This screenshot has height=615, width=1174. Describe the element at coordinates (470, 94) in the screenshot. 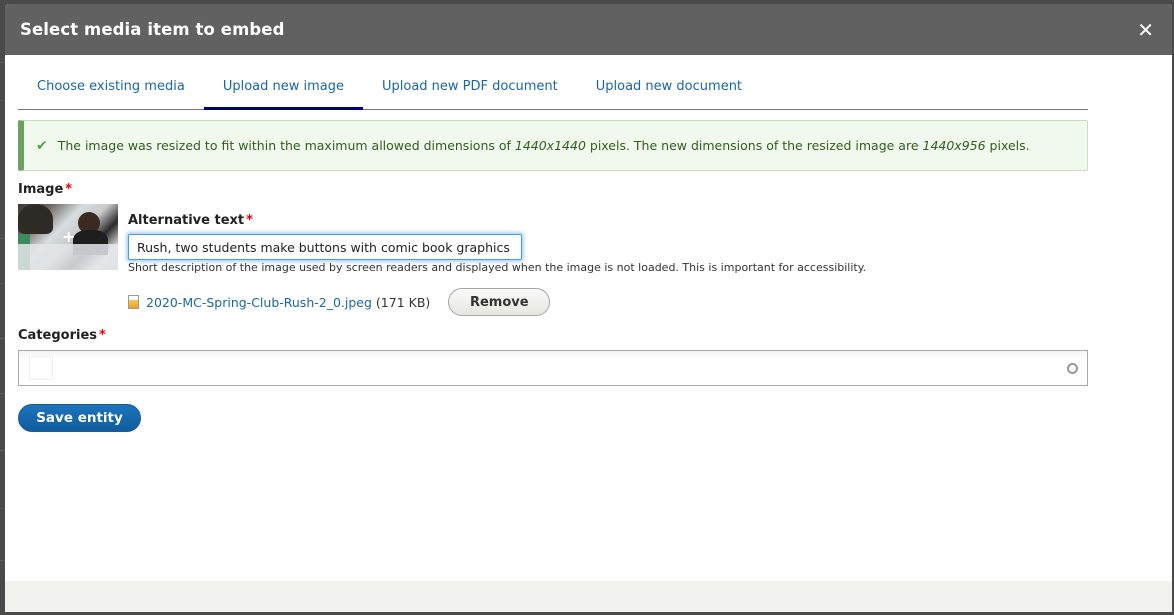

I see `tab-upload-new-pdf-document: Upload new PDF document` at that location.